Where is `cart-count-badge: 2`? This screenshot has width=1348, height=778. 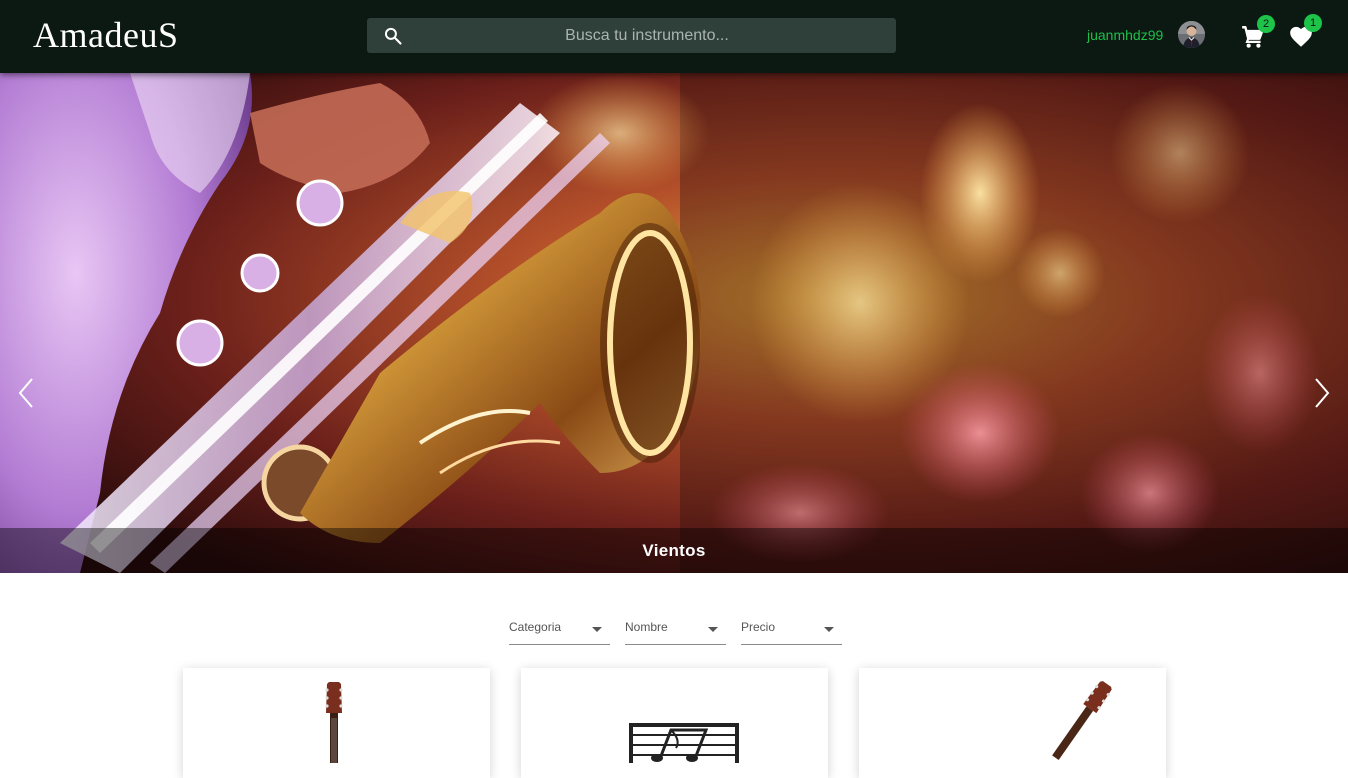
cart-count-badge: 2 is located at coordinates (1266, 24).